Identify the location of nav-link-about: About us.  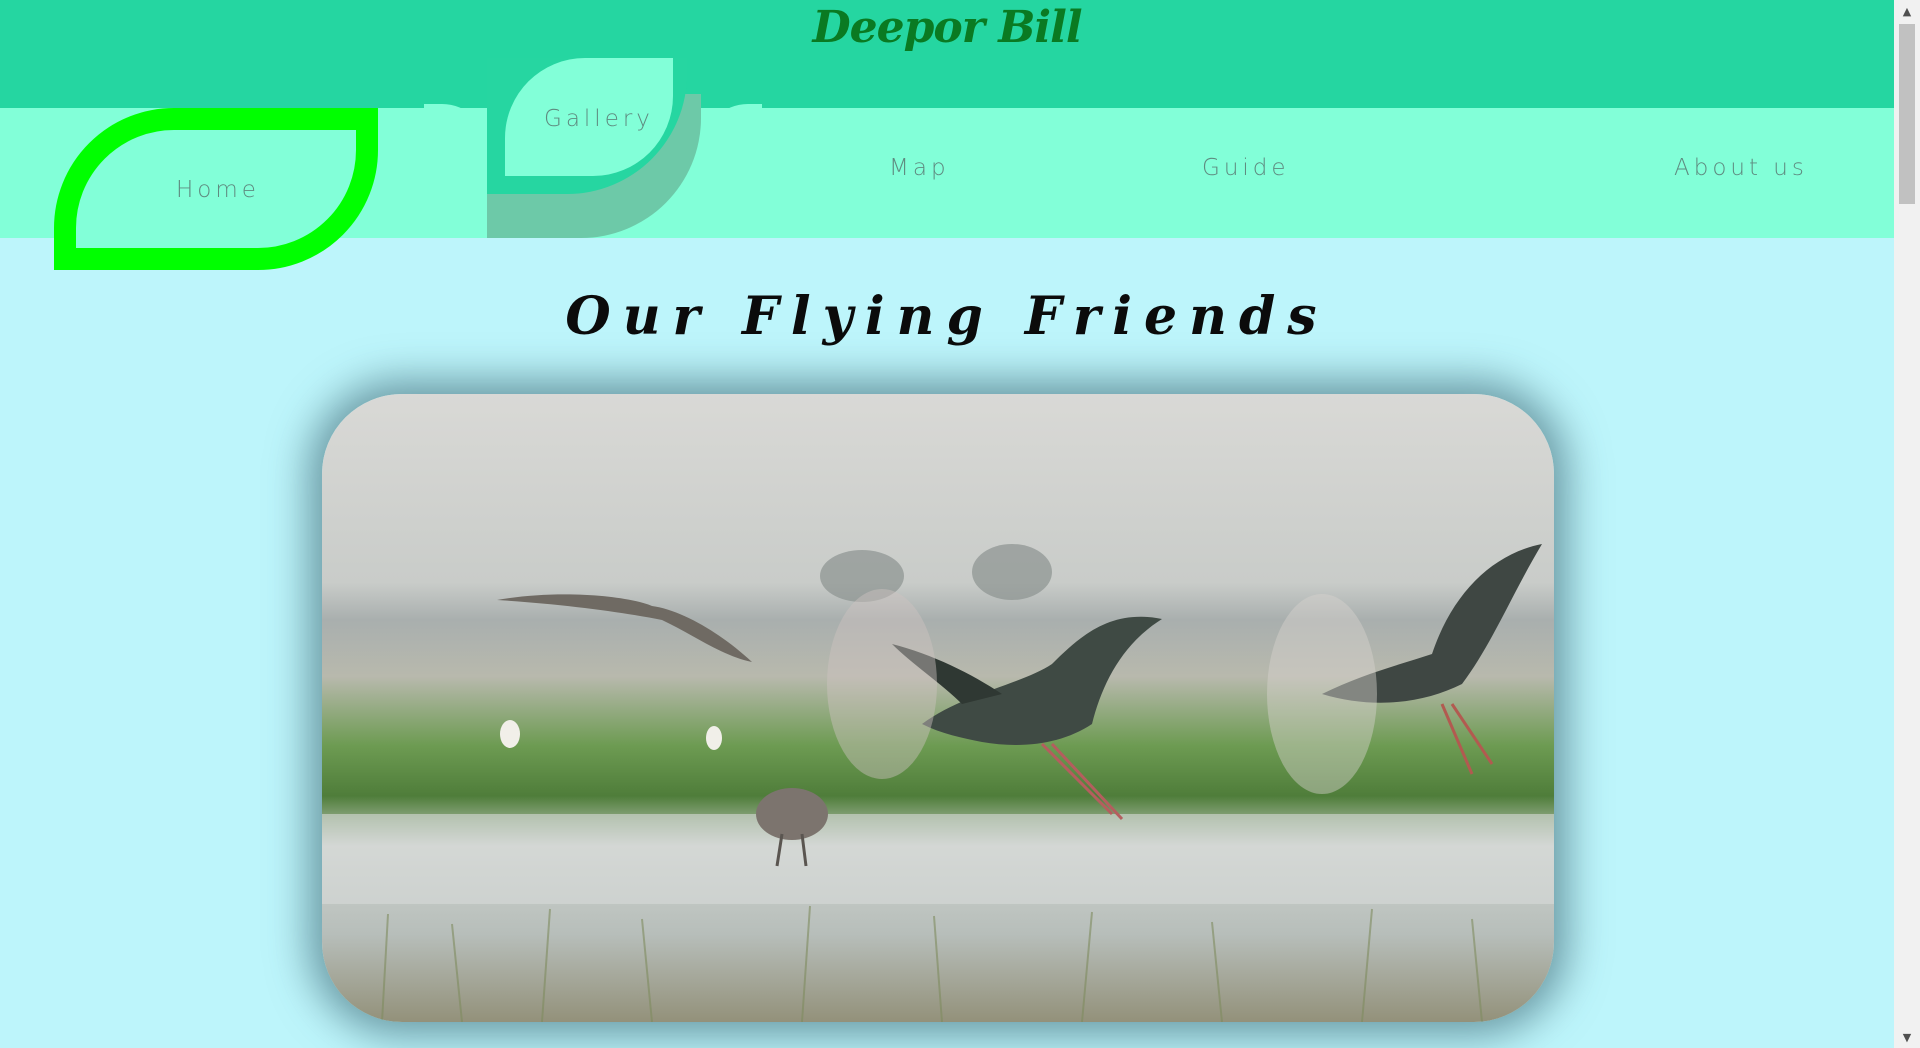
(1741, 168).